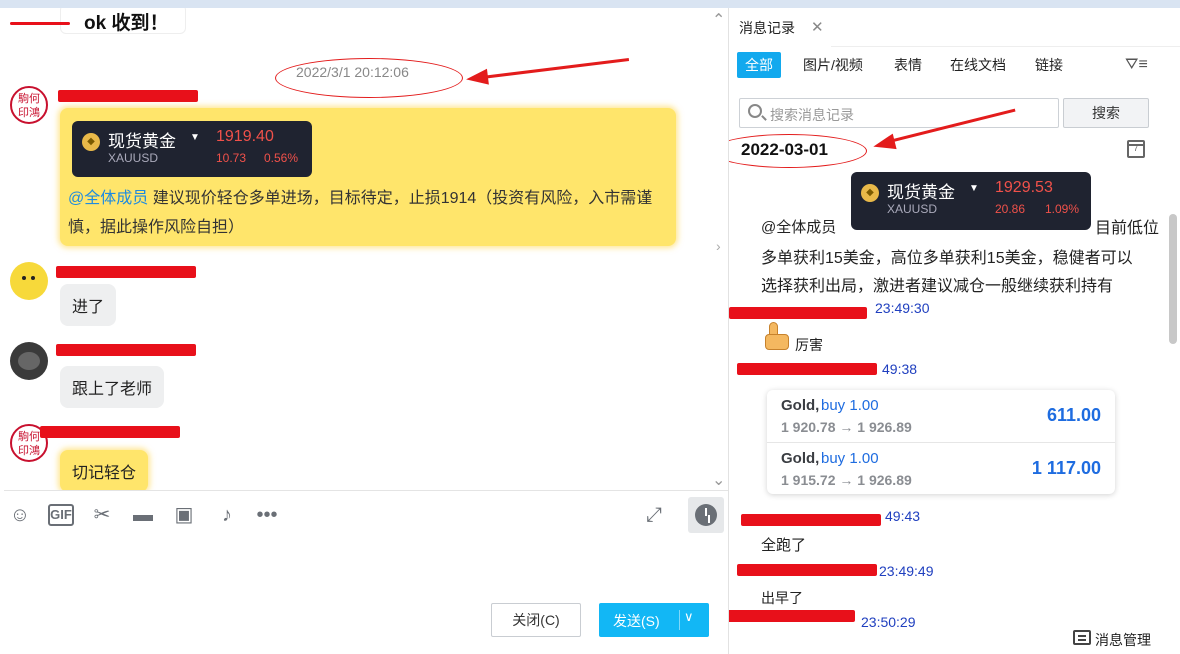 This screenshot has height=654, width=1180. I want to click on previous-message-text: ok 收到！, so click(126, 23).